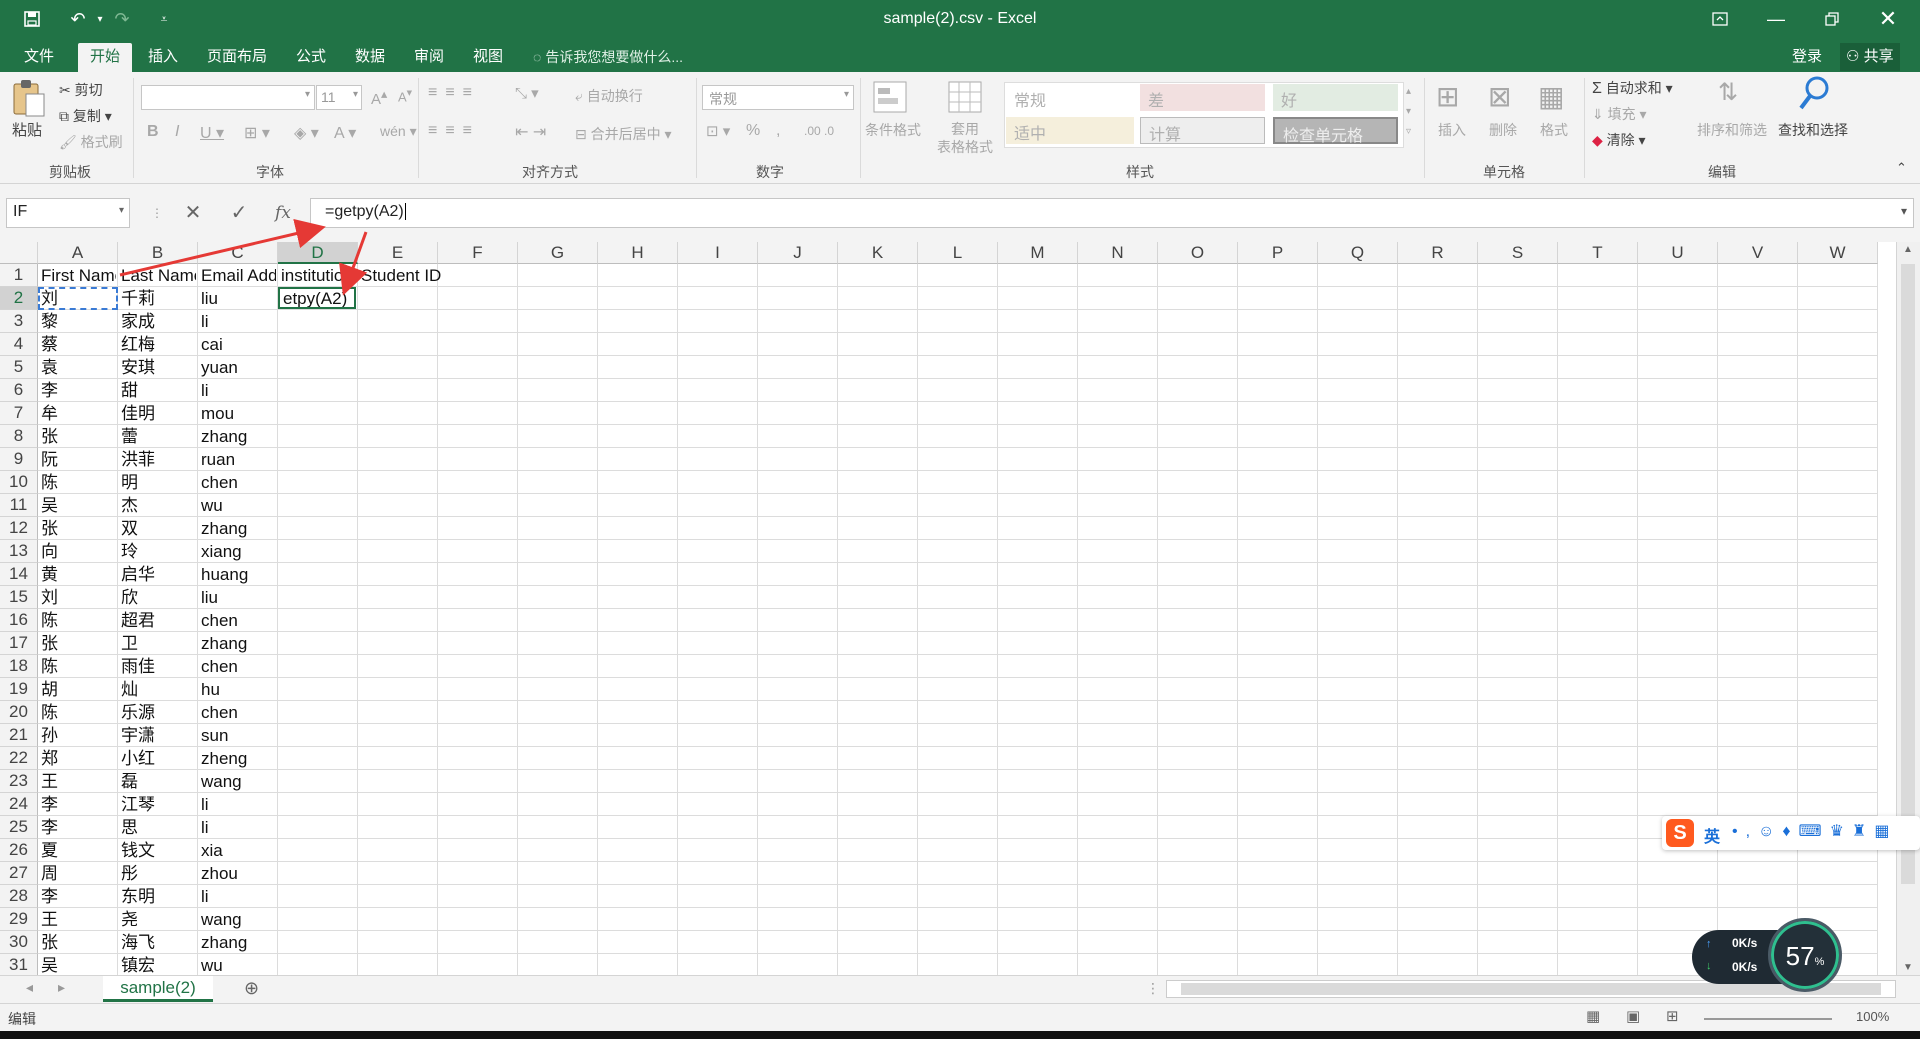 The height and width of the screenshot is (1039, 1920). I want to click on annotation-arrows, so click(243, 257).